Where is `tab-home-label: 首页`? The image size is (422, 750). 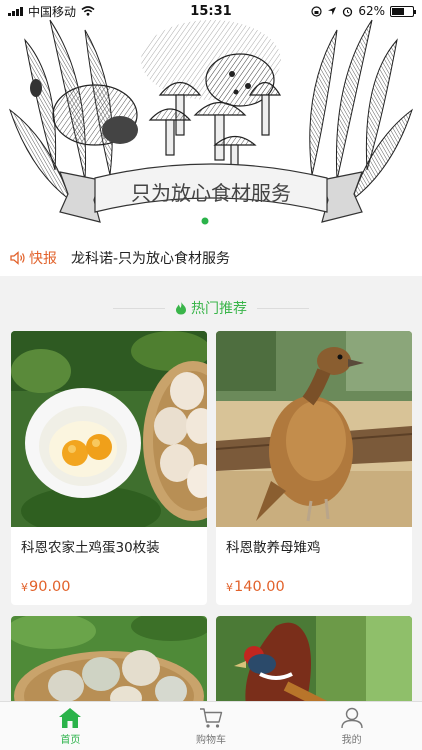 tab-home-label: 首页 is located at coordinates (70, 740).